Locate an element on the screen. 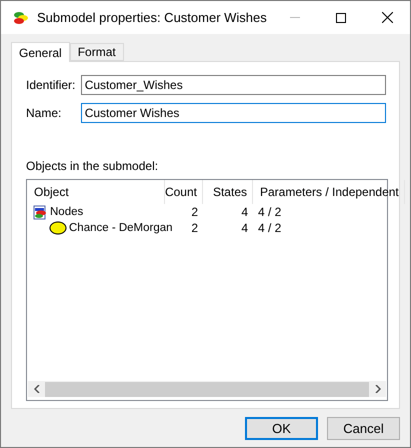  chevron-left-icon is located at coordinates (37, 389).